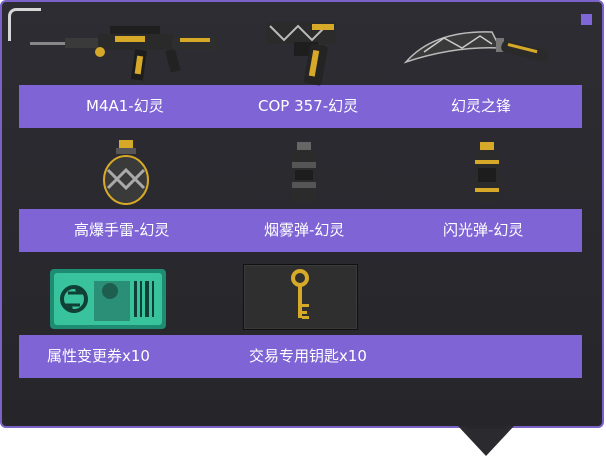 Image resolution: width=606 pixels, height=458 pixels. What do you see at coordinates (483, 230) in the screenshot?
I see `item-label: 闪光弹-幻灵` at bounding box center [483, 230].